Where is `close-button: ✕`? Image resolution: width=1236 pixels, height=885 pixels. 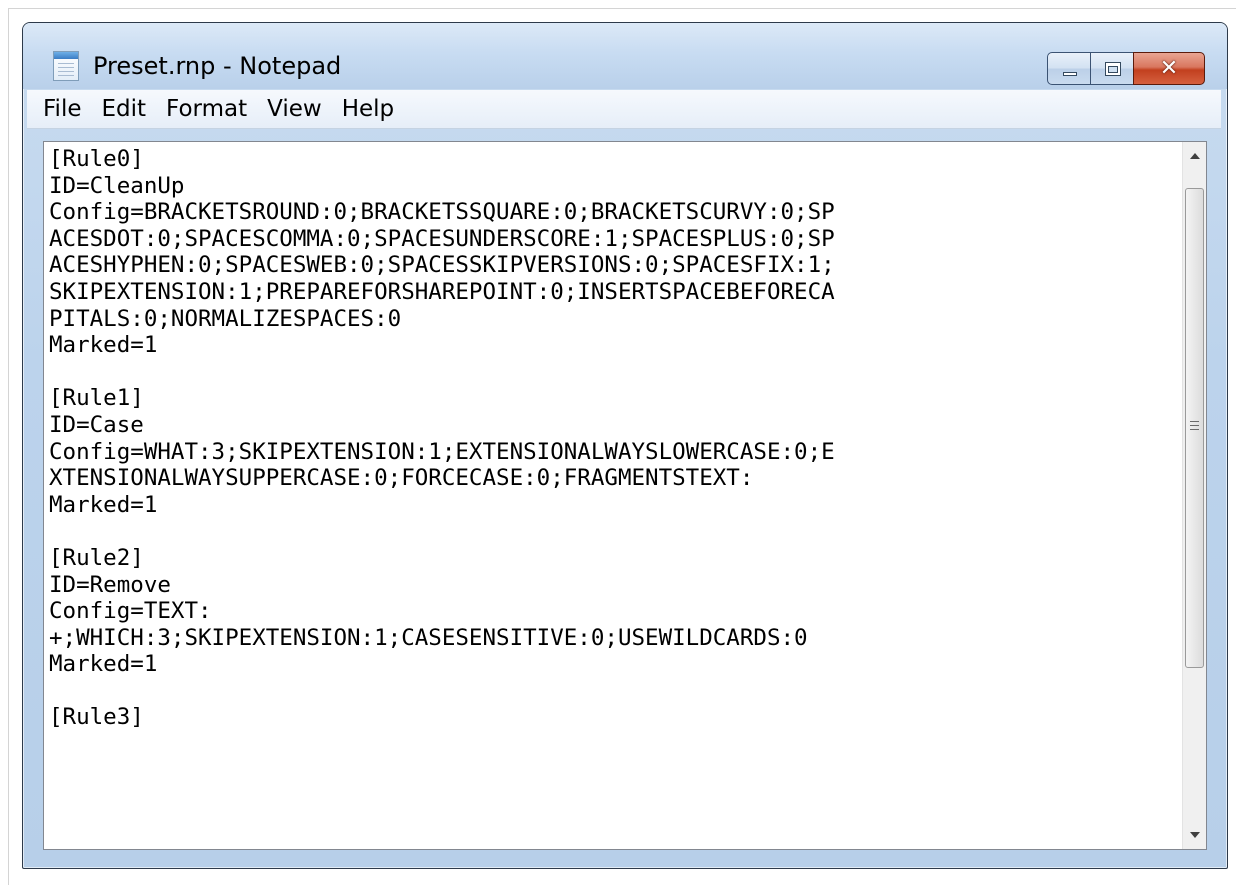 close-button: ✕ is located at coordinates (1169, 68).